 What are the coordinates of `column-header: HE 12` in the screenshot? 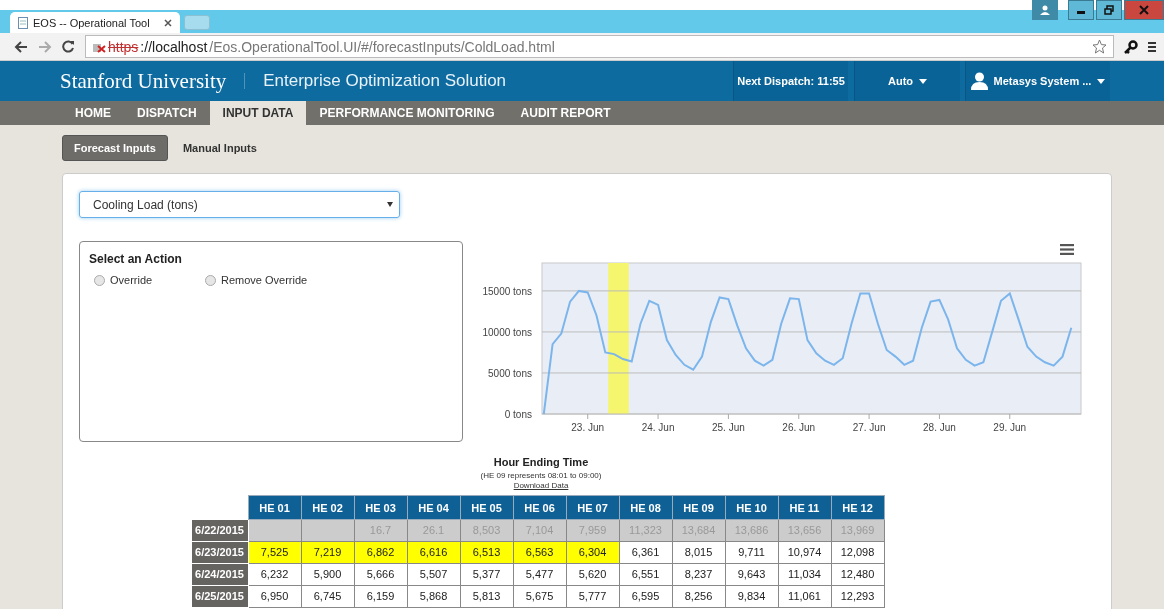 It's located at (857, 507).